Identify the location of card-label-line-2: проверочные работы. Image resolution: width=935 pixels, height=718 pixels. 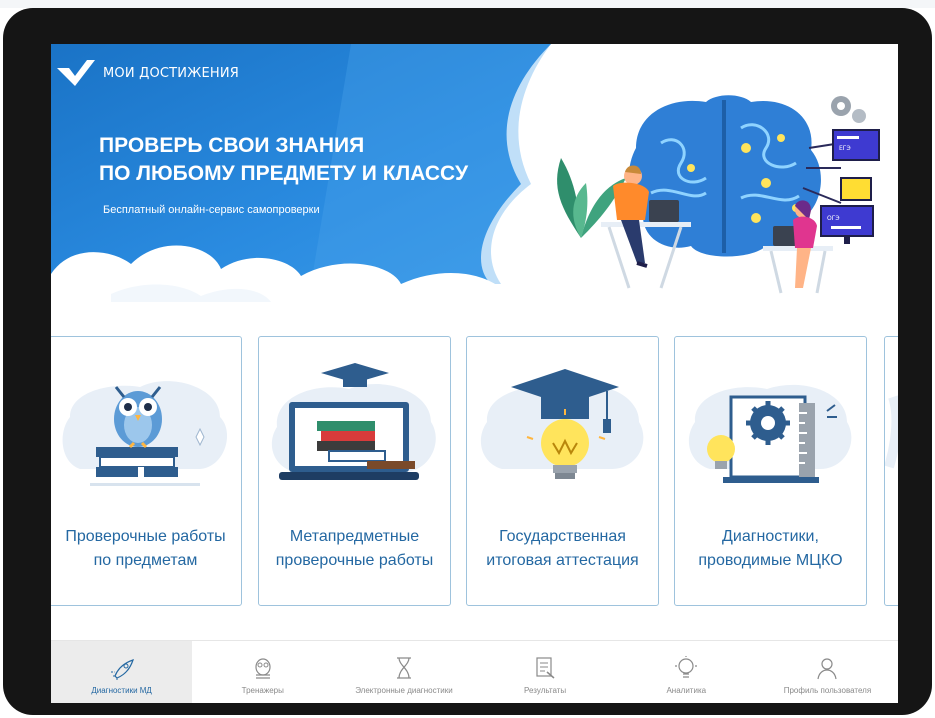
(354, 560).